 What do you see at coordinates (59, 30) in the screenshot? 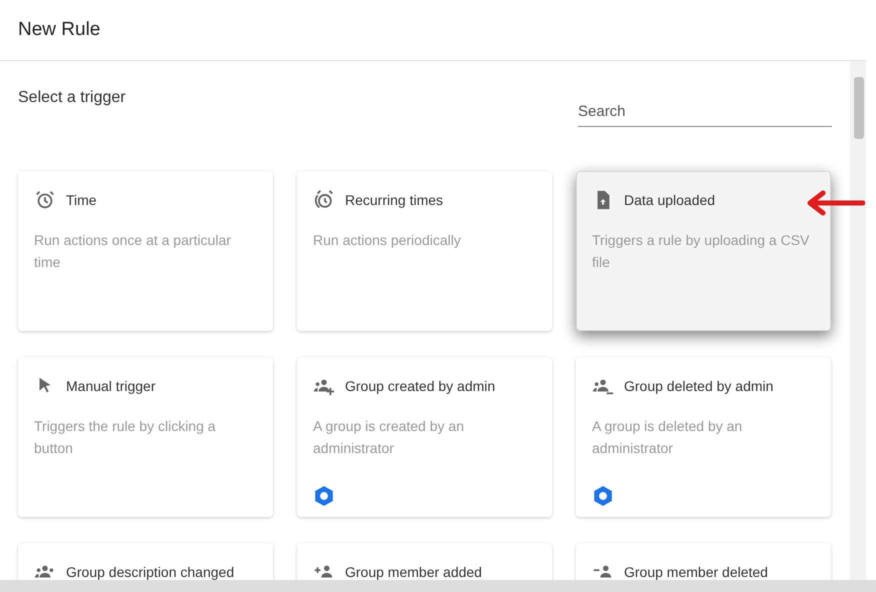
I see `dialog-title: New Rule` at bounding box center [59, 30].